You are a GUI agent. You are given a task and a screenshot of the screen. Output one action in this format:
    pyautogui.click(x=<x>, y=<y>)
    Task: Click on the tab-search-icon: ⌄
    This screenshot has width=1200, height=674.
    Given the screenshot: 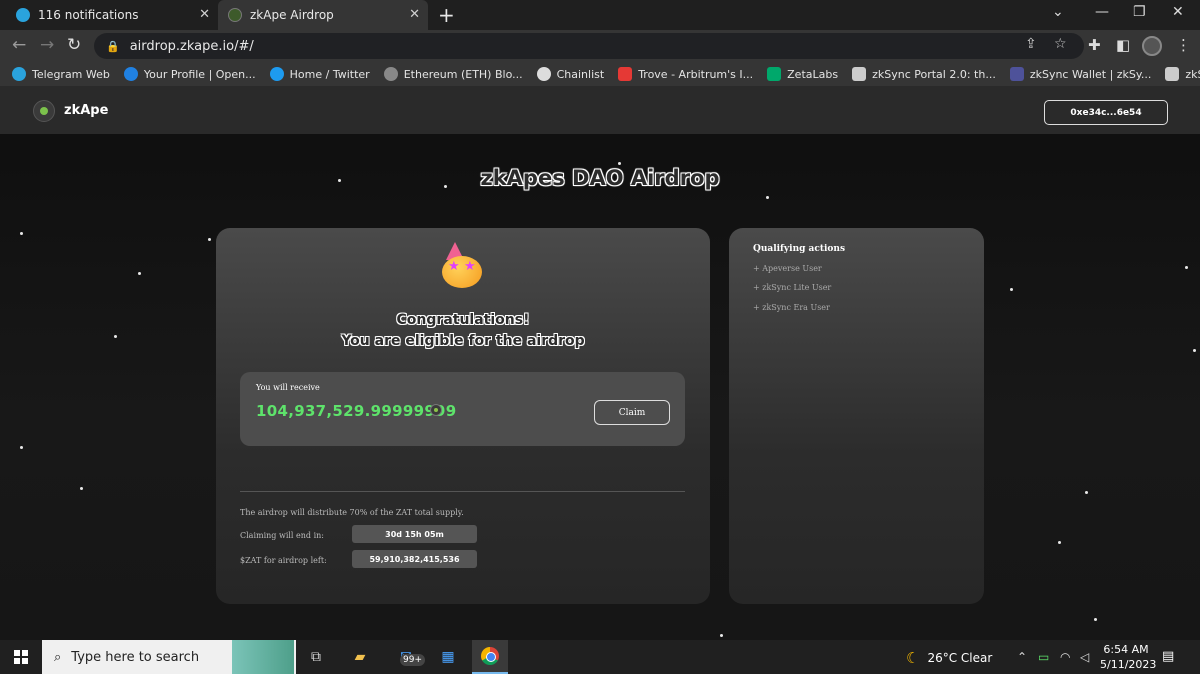 What is the action you would take?
    pyautogui.click(x=1058, y=12)
    